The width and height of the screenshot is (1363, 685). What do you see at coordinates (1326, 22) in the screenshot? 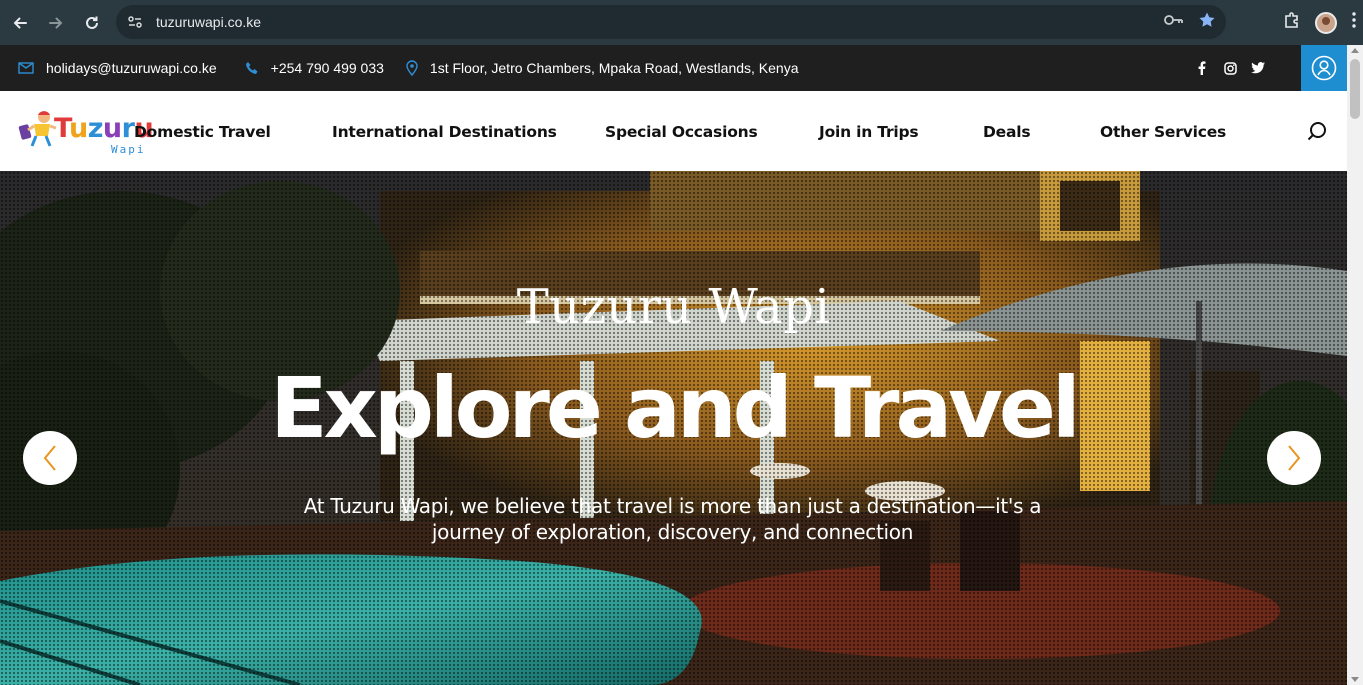
I see `profile-avatar` at bounding box center [1326, 22].